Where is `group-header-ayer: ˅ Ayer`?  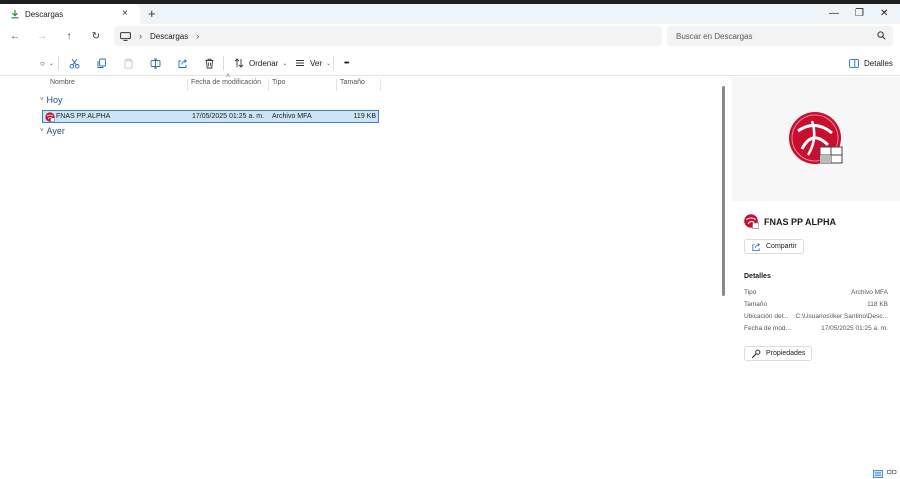
group-header-ayer: ˅ Ayer is located at coordinates (52, 131).